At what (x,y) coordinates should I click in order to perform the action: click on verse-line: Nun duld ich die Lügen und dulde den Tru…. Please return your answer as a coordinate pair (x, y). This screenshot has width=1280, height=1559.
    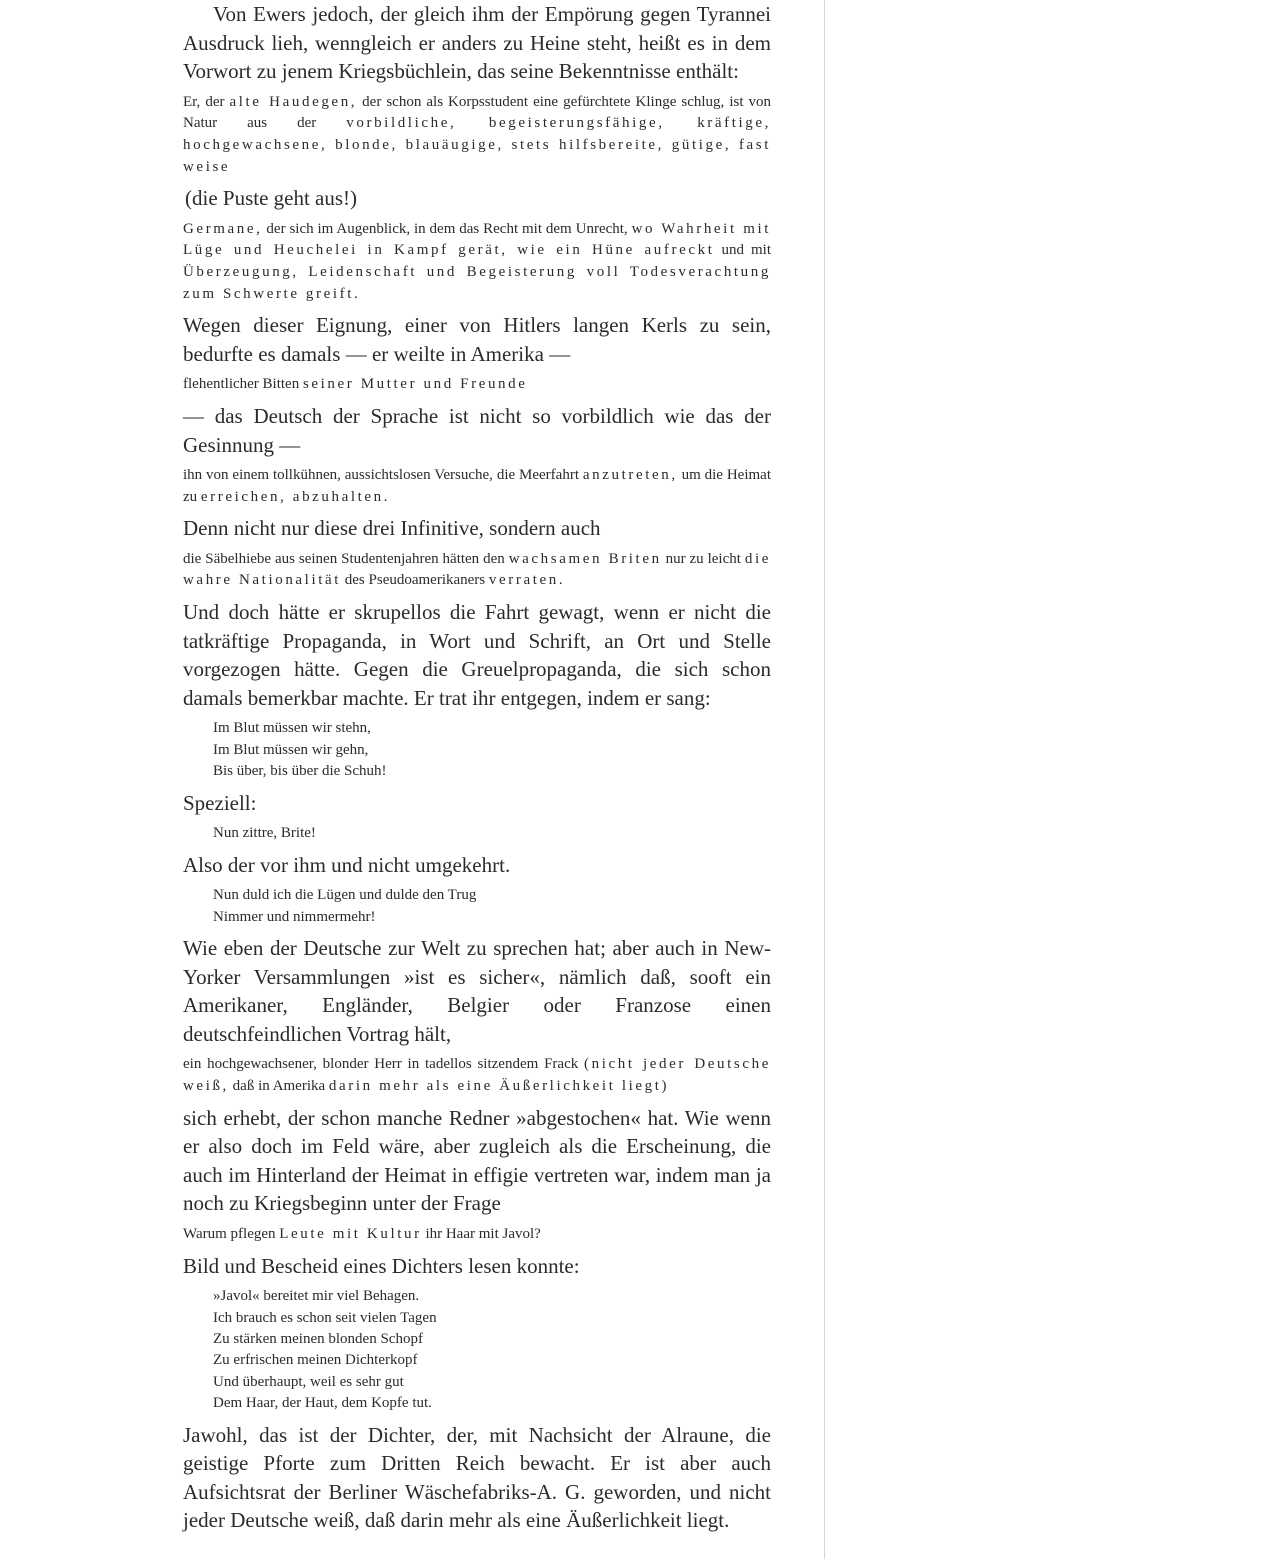
    Looking at the image, I should click on (345, 895).